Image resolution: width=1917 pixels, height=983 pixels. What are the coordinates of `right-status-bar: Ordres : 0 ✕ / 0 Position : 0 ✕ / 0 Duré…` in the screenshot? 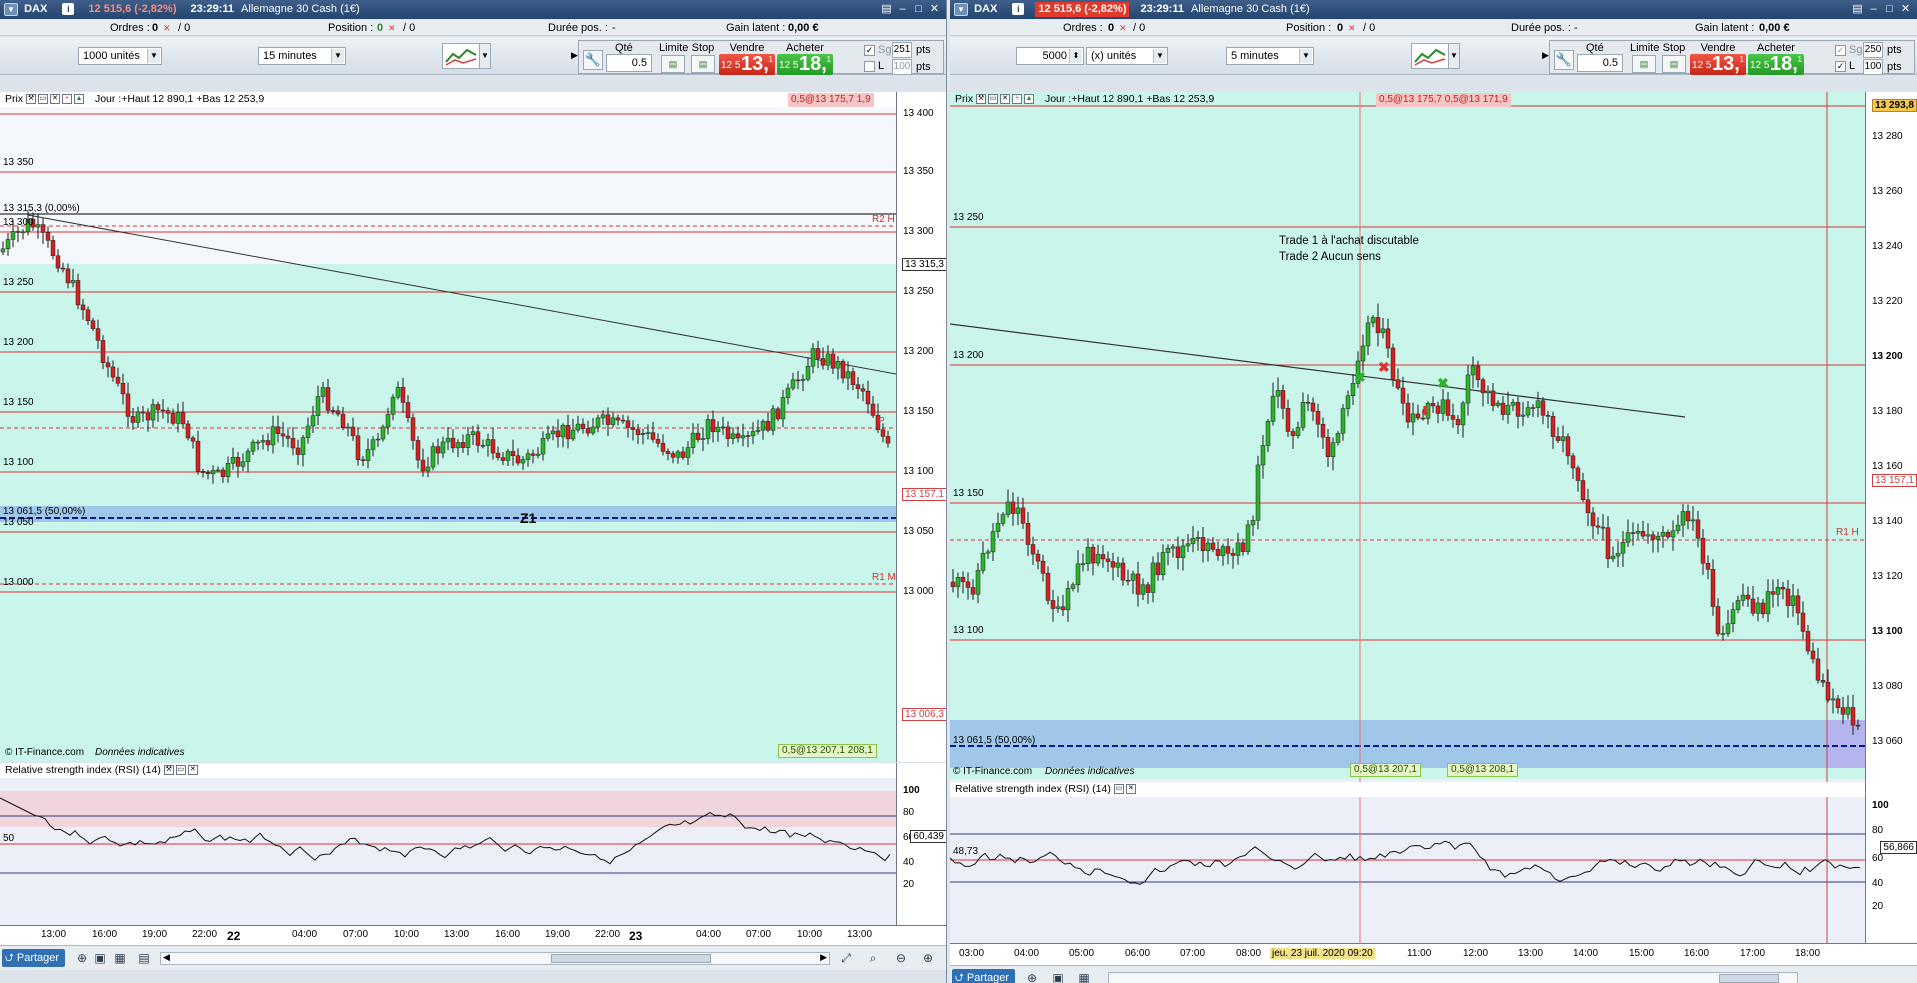 It's located at (1433, 28).